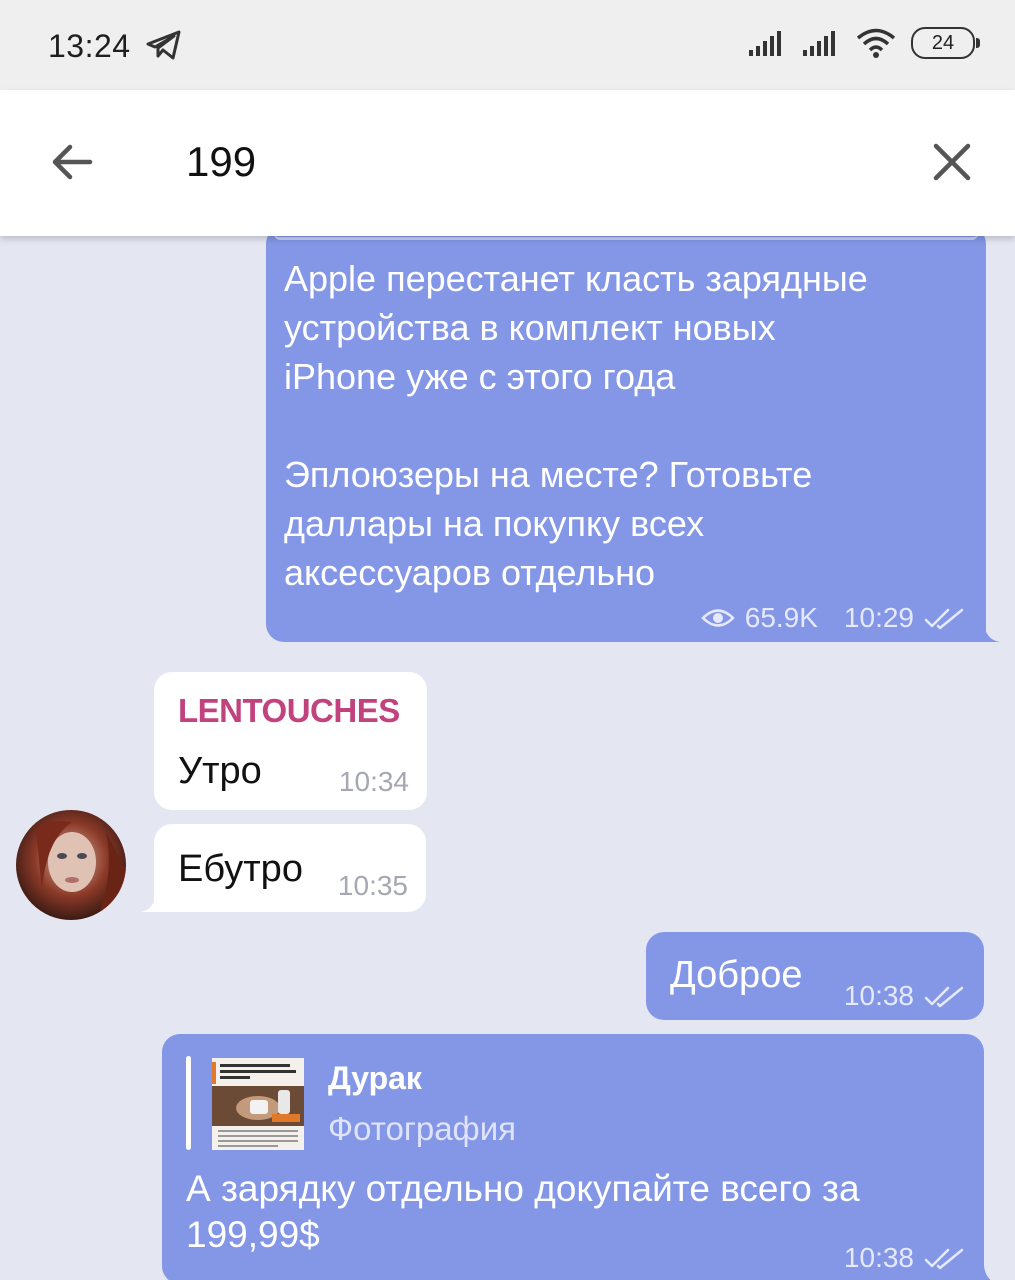  I want to click on reply-photo, so click(258, 1104).